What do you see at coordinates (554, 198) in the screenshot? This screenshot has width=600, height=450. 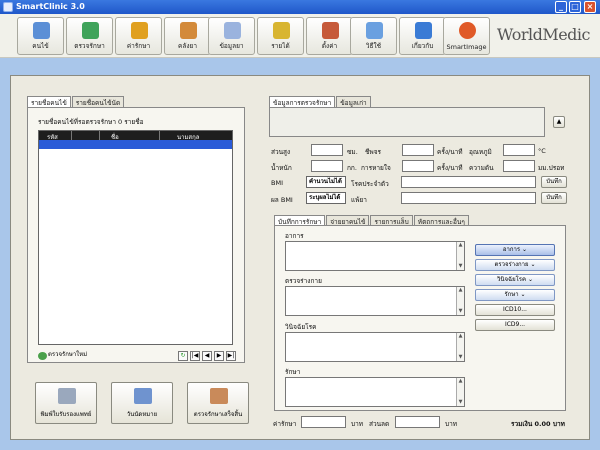 I see `save-allergy-button: บันทึก` at bounding box center [554, 198].